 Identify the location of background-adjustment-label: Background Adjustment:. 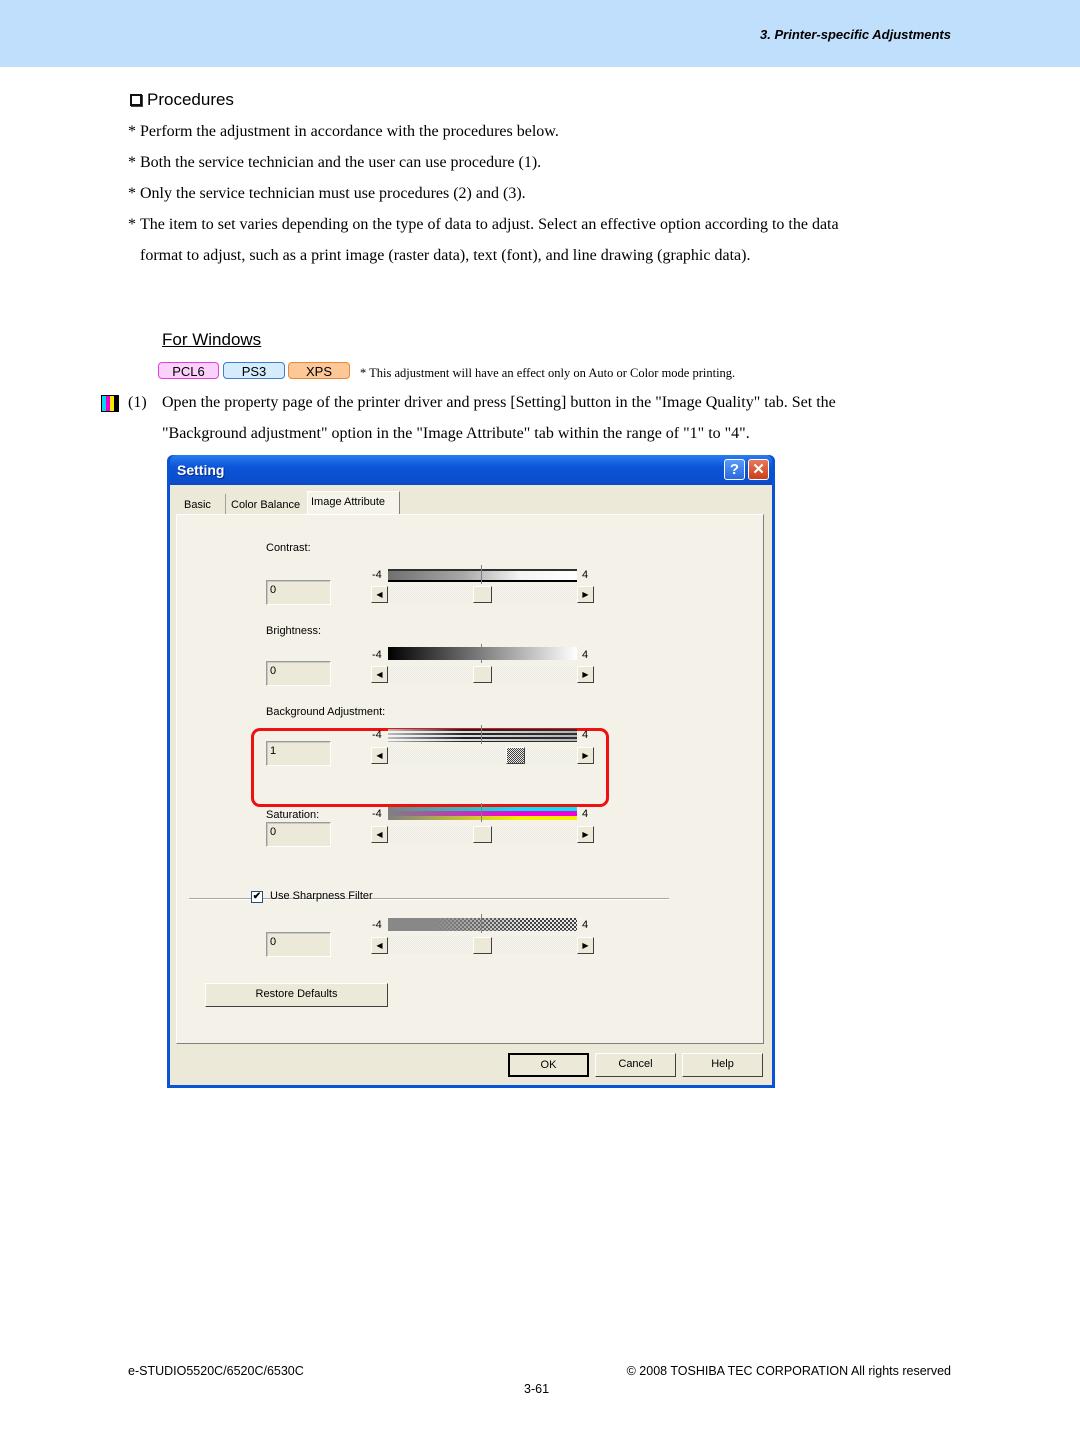
(326, 712).